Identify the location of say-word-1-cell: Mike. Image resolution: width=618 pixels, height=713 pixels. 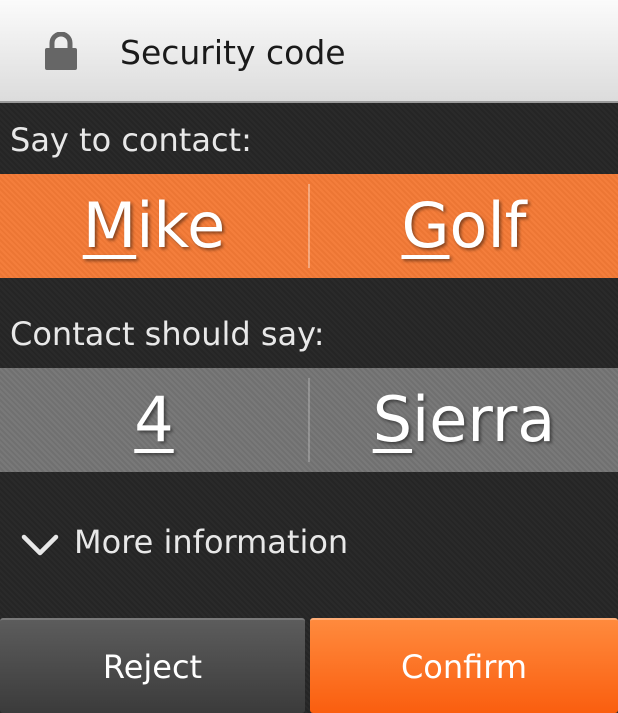
(154, 226).